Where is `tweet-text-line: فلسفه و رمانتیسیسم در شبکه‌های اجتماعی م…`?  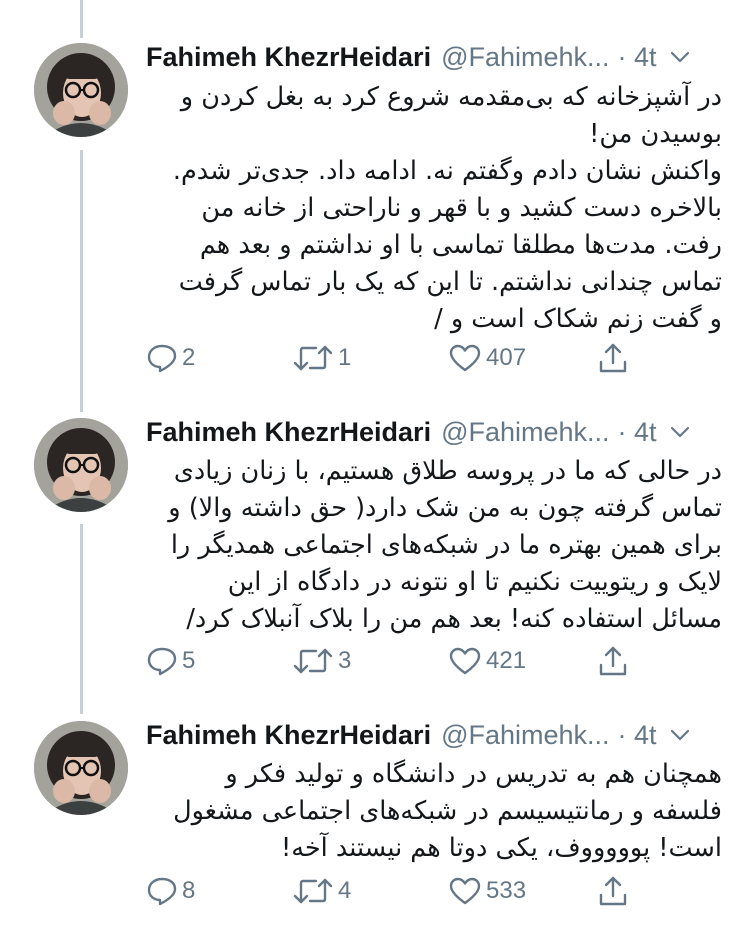
tweet-text-line: فلسفه و رمانتیسیسم در شبکه‌های اجتماعی م… is located at coordinates (447, 811).